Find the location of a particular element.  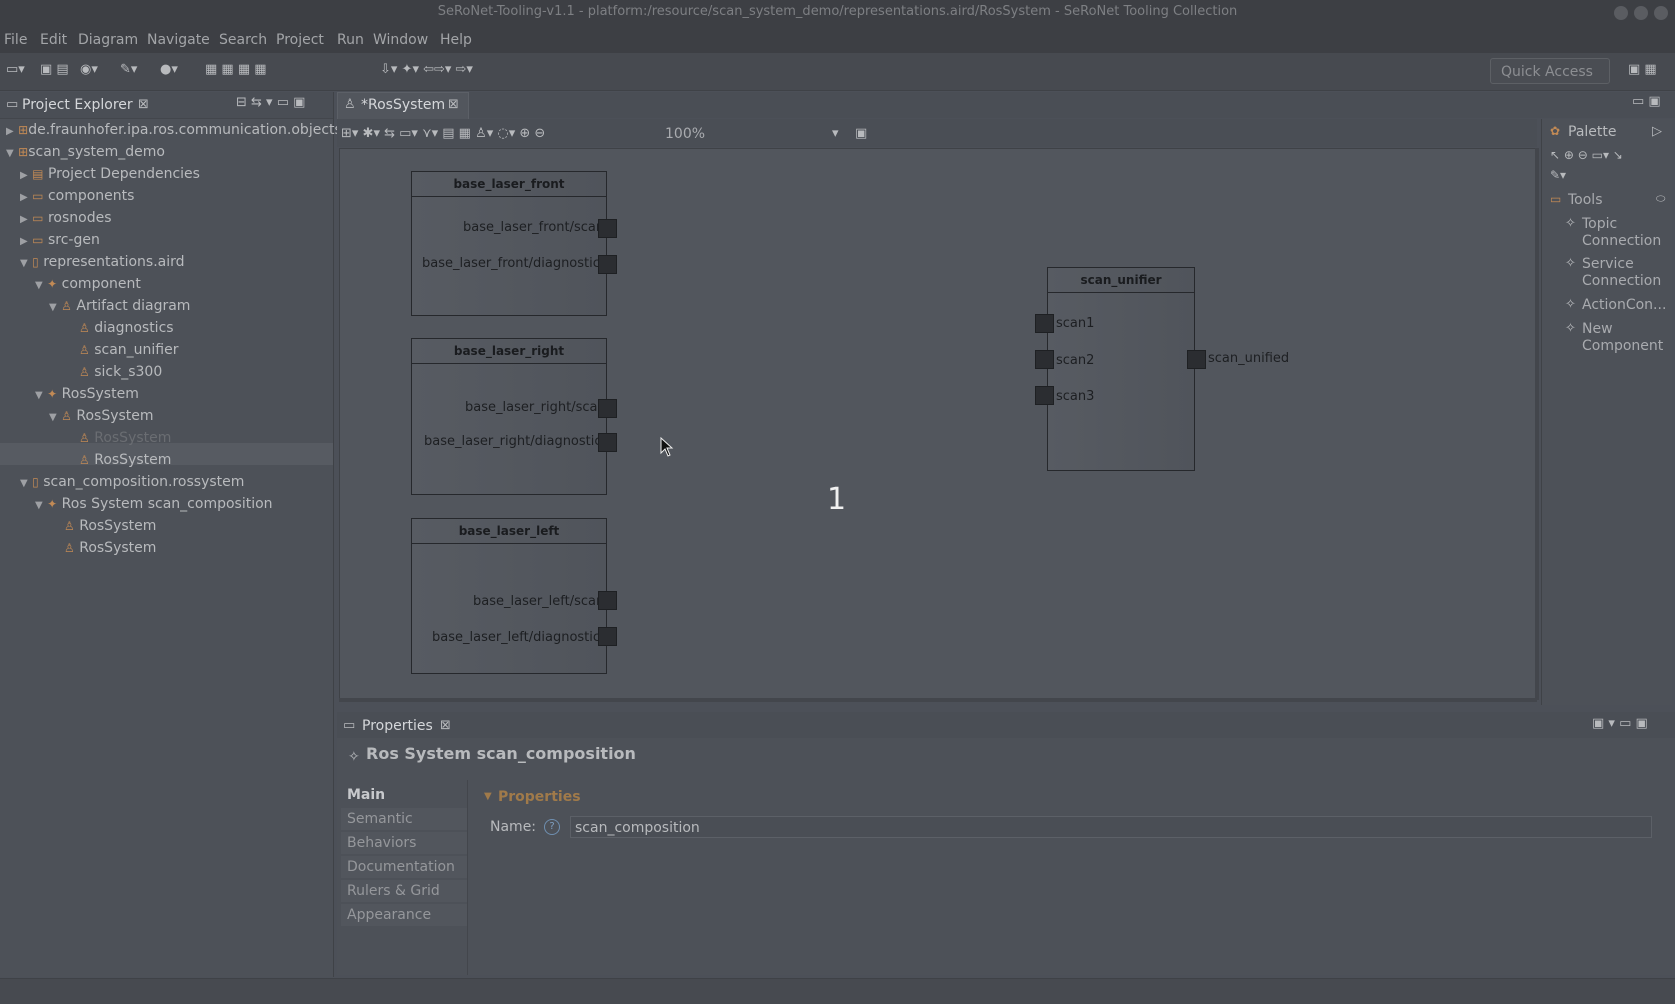

palette-icon: ✿ is located at coordinates (1555, 131).